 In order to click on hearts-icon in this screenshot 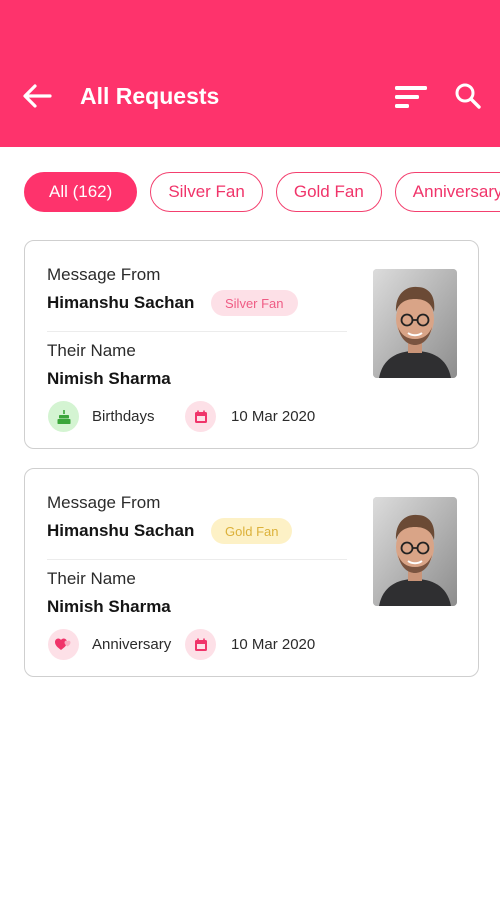, I will do `click(63, 644)`.